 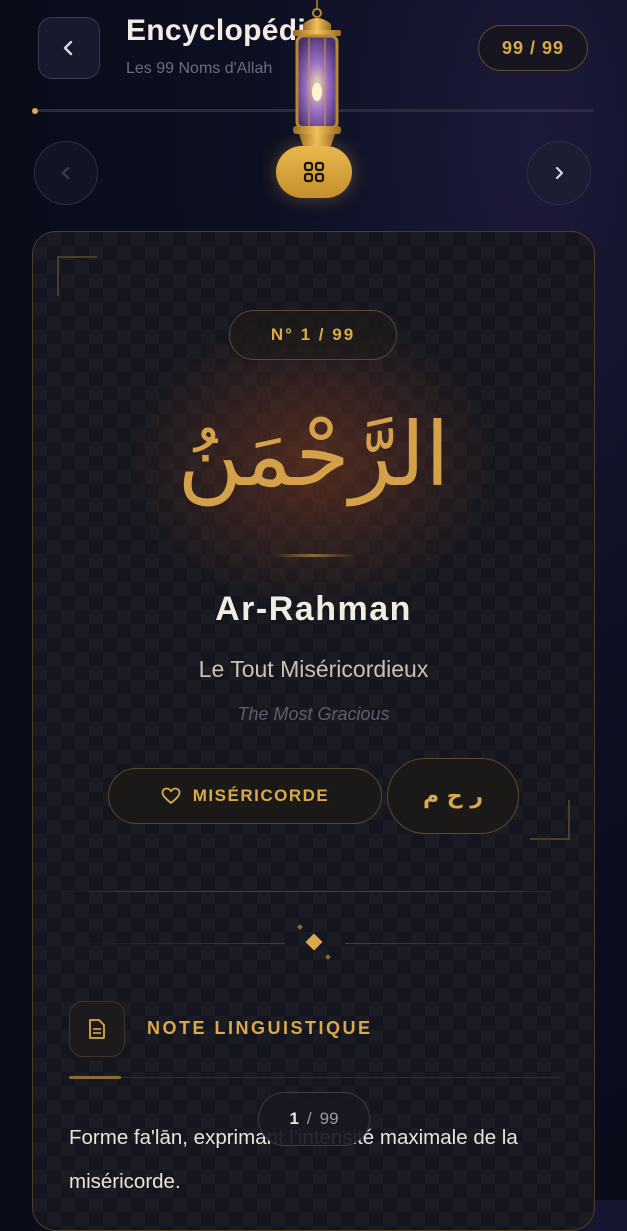 I want to click on root-letters-badge: ر ح م, so click(x=453, y=796).